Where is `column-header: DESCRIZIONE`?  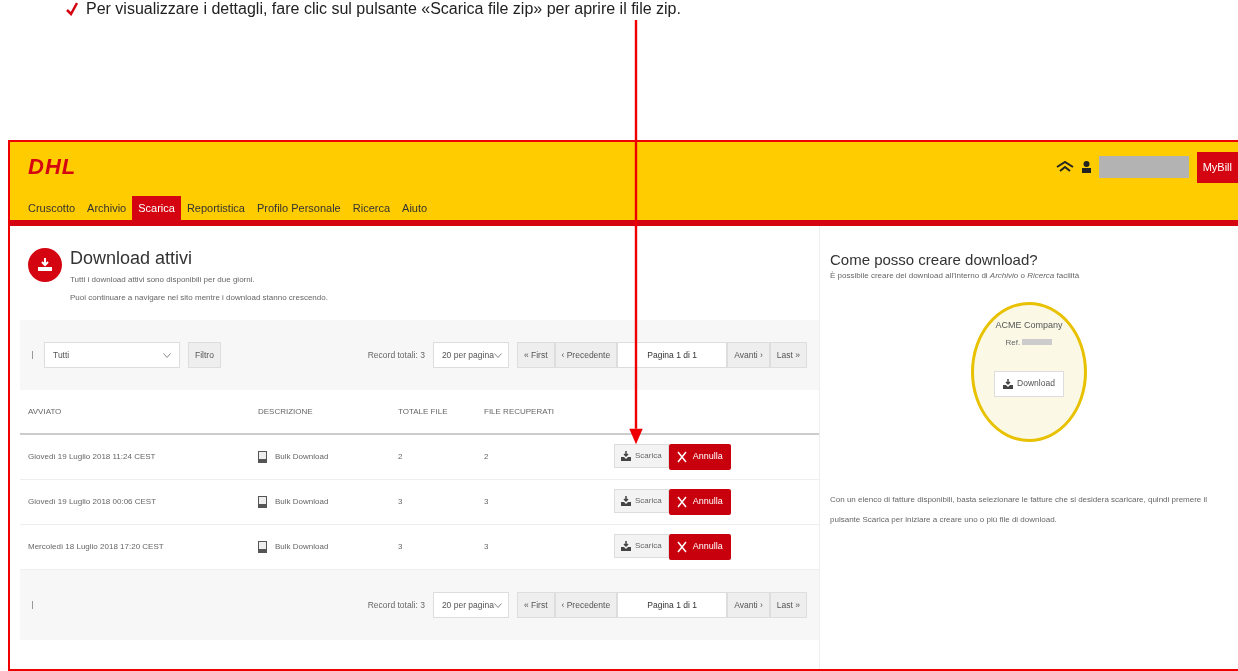
column-header: DESCRIZIONE is located at coordinates (286, 411).